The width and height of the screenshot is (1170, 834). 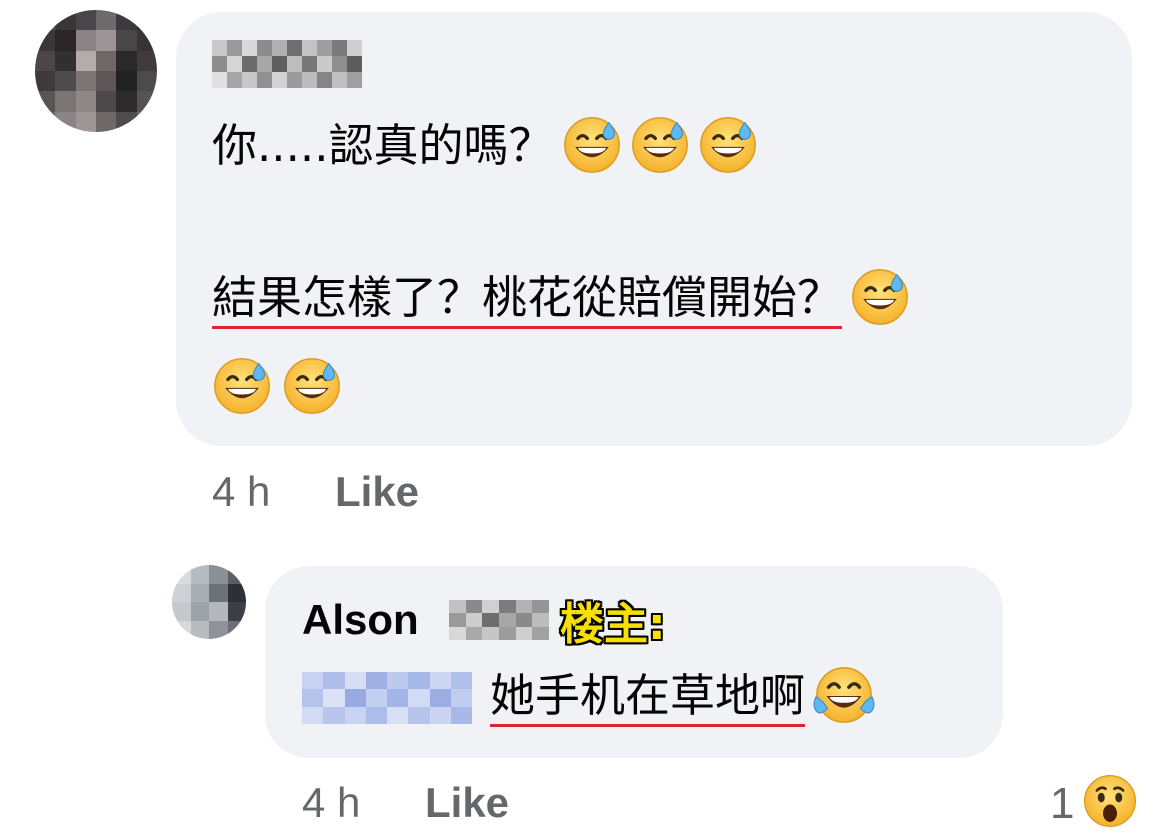 What do you see at coordinates (1062, 804) in the screenshot?
I see `reaction-count: 1` at bounding box center [1062, 804].